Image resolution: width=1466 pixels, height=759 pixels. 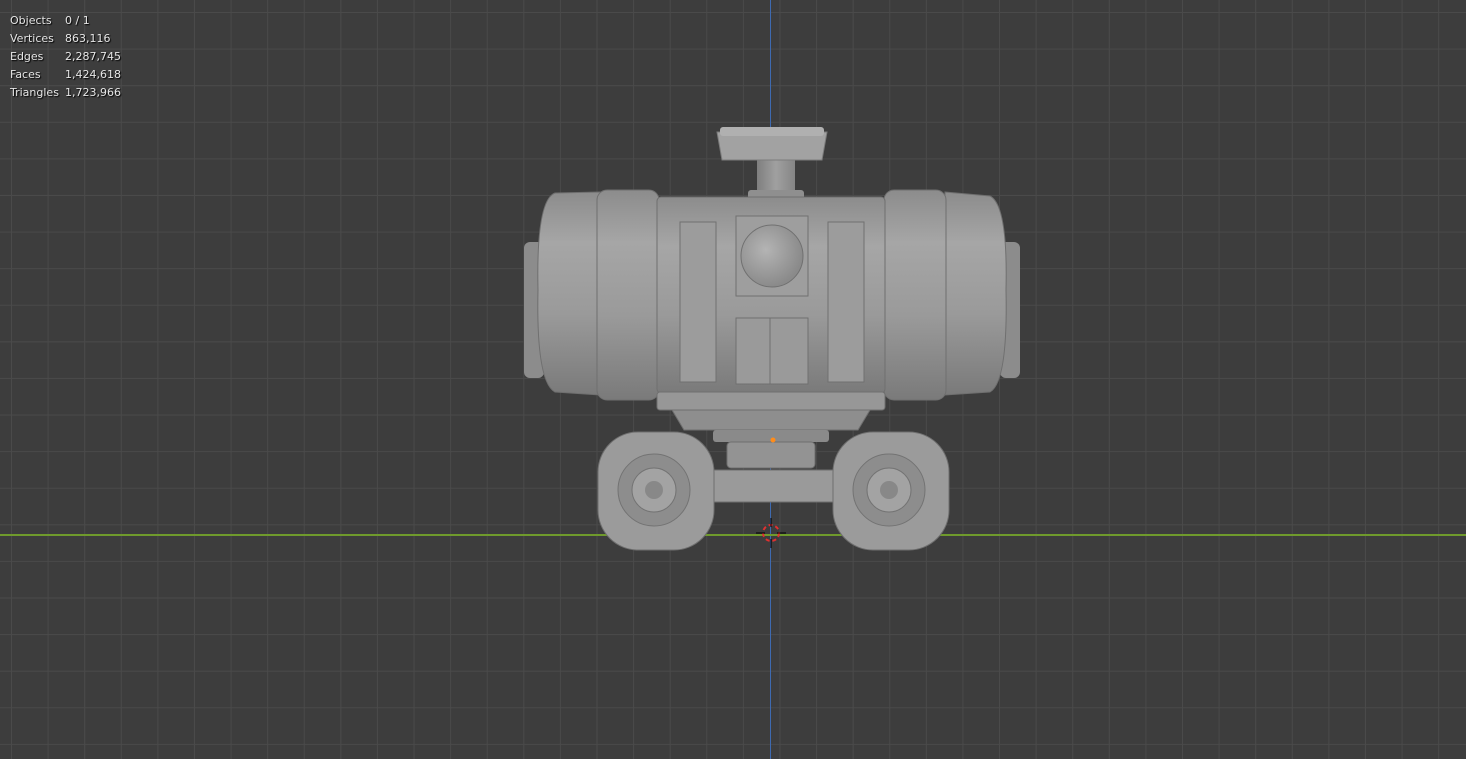 I want to click on right-end-cap, so click(x=951, y=295).